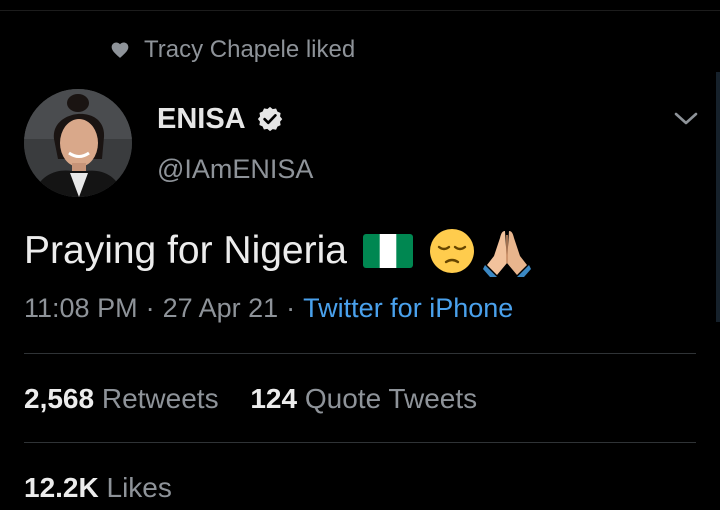  Describe the element at coordinates (506, 254) in the screenshot. I see `folded-hands-icon` at that location.